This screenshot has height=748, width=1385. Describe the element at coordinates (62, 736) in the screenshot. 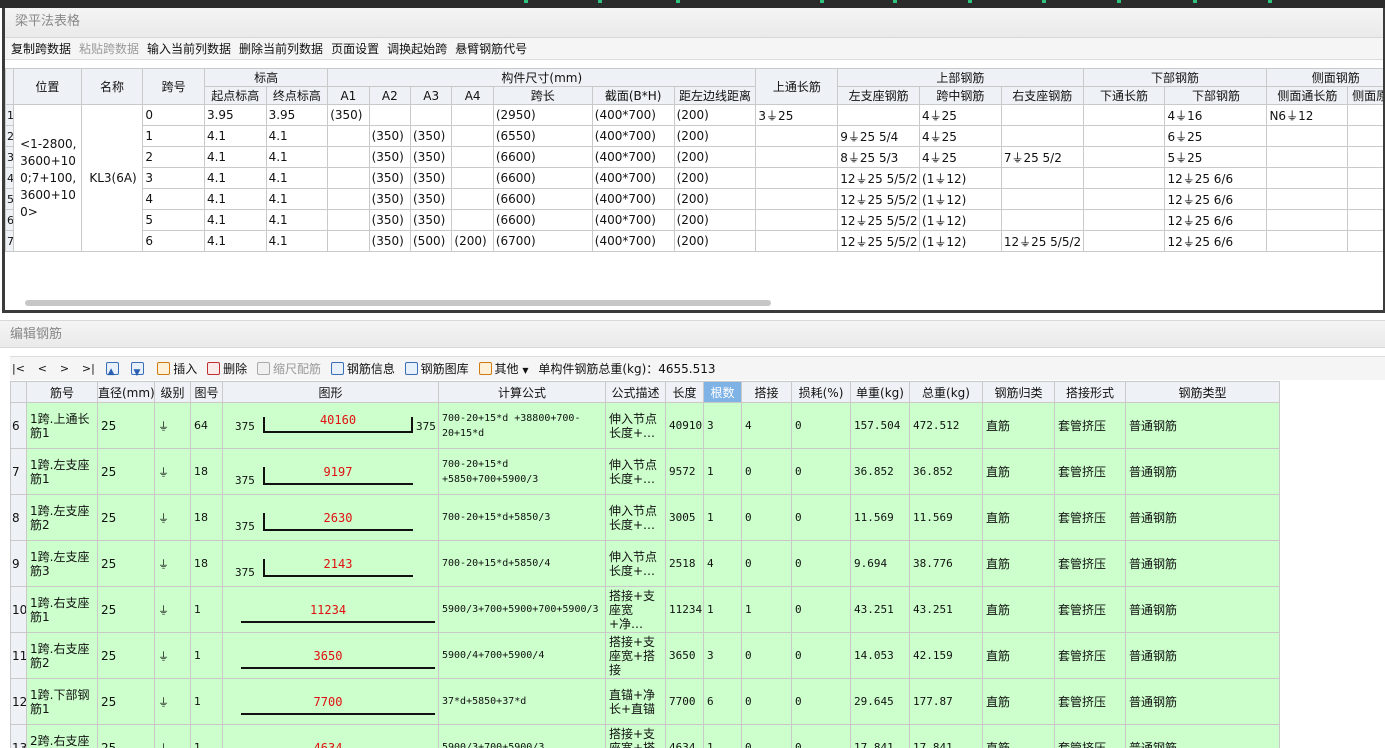

I see `rebar-name-cell: 2跨.右支座筋1` at that location.